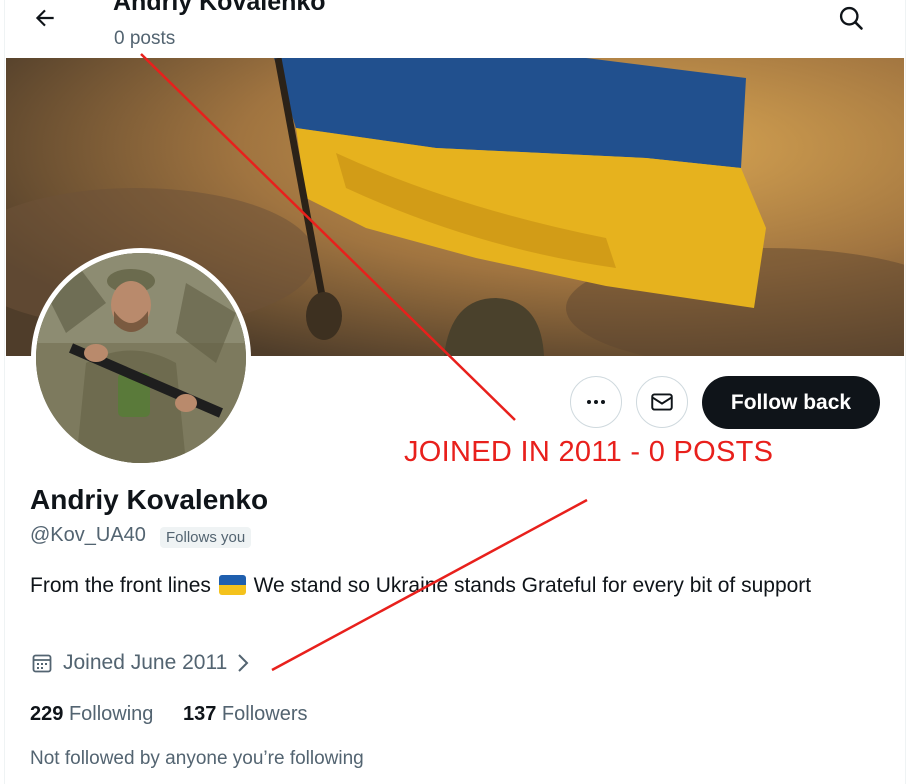 The height and width of the screenshot is (784, 924). What do you see at coordinates (199, 714) in the screenshot?
I see `followers-count: 137` at bounding box center [199, 714].